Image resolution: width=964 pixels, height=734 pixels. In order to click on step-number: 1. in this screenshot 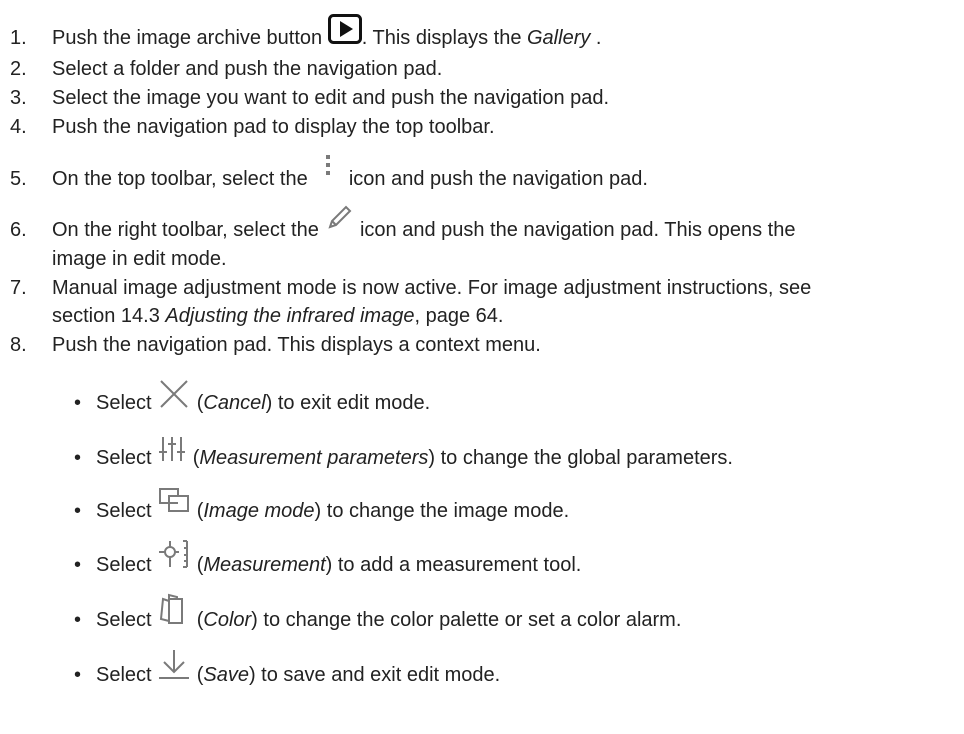, I will do `click(18, 38)`.